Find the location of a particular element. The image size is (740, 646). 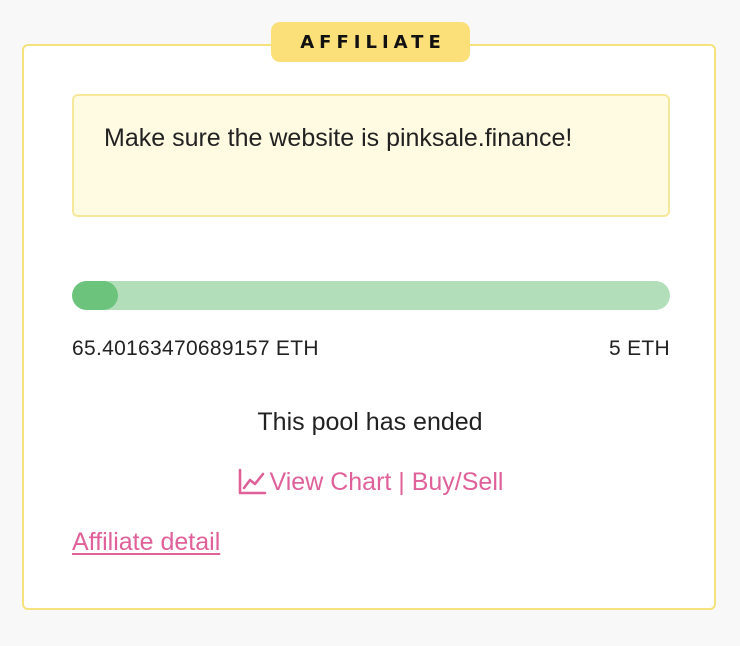

cap-amount: 5 ETH is located at coordinates (639, 348).